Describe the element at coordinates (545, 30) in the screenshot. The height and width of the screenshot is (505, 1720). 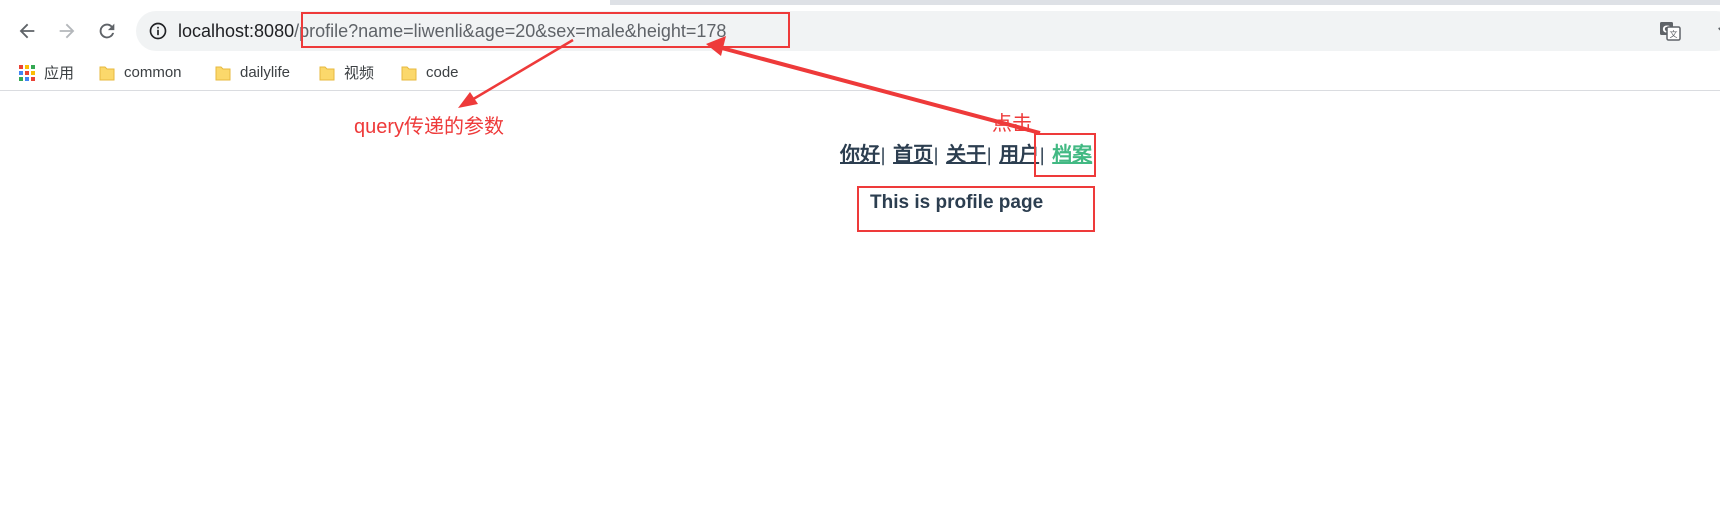
I see `annotation-url-query-box` at that location.